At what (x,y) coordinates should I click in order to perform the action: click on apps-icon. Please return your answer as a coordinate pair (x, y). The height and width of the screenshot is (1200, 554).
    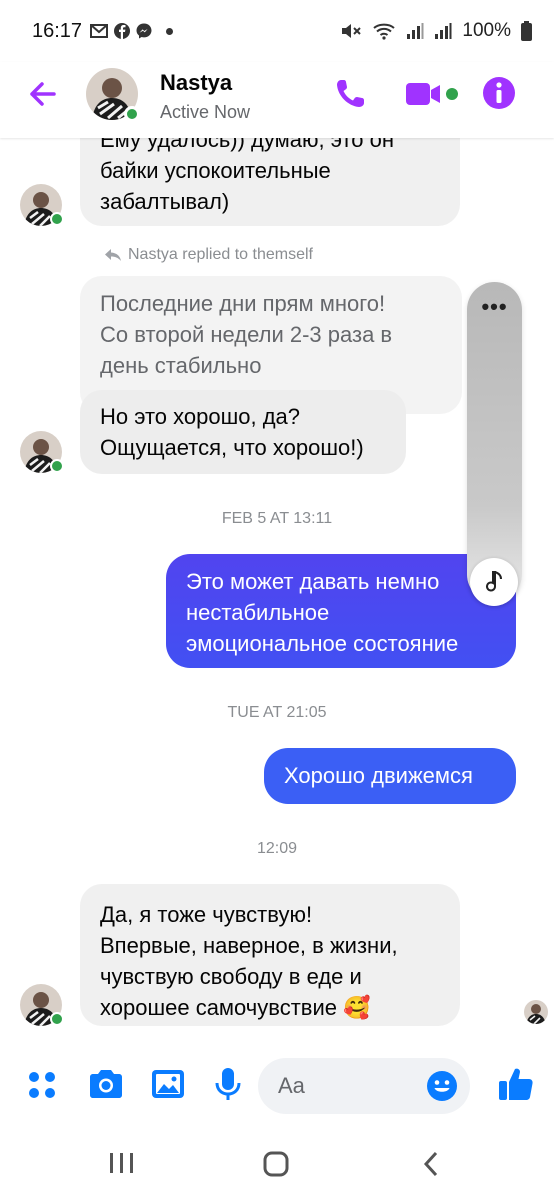
    Looking at the image, I should click on (42, 1085).